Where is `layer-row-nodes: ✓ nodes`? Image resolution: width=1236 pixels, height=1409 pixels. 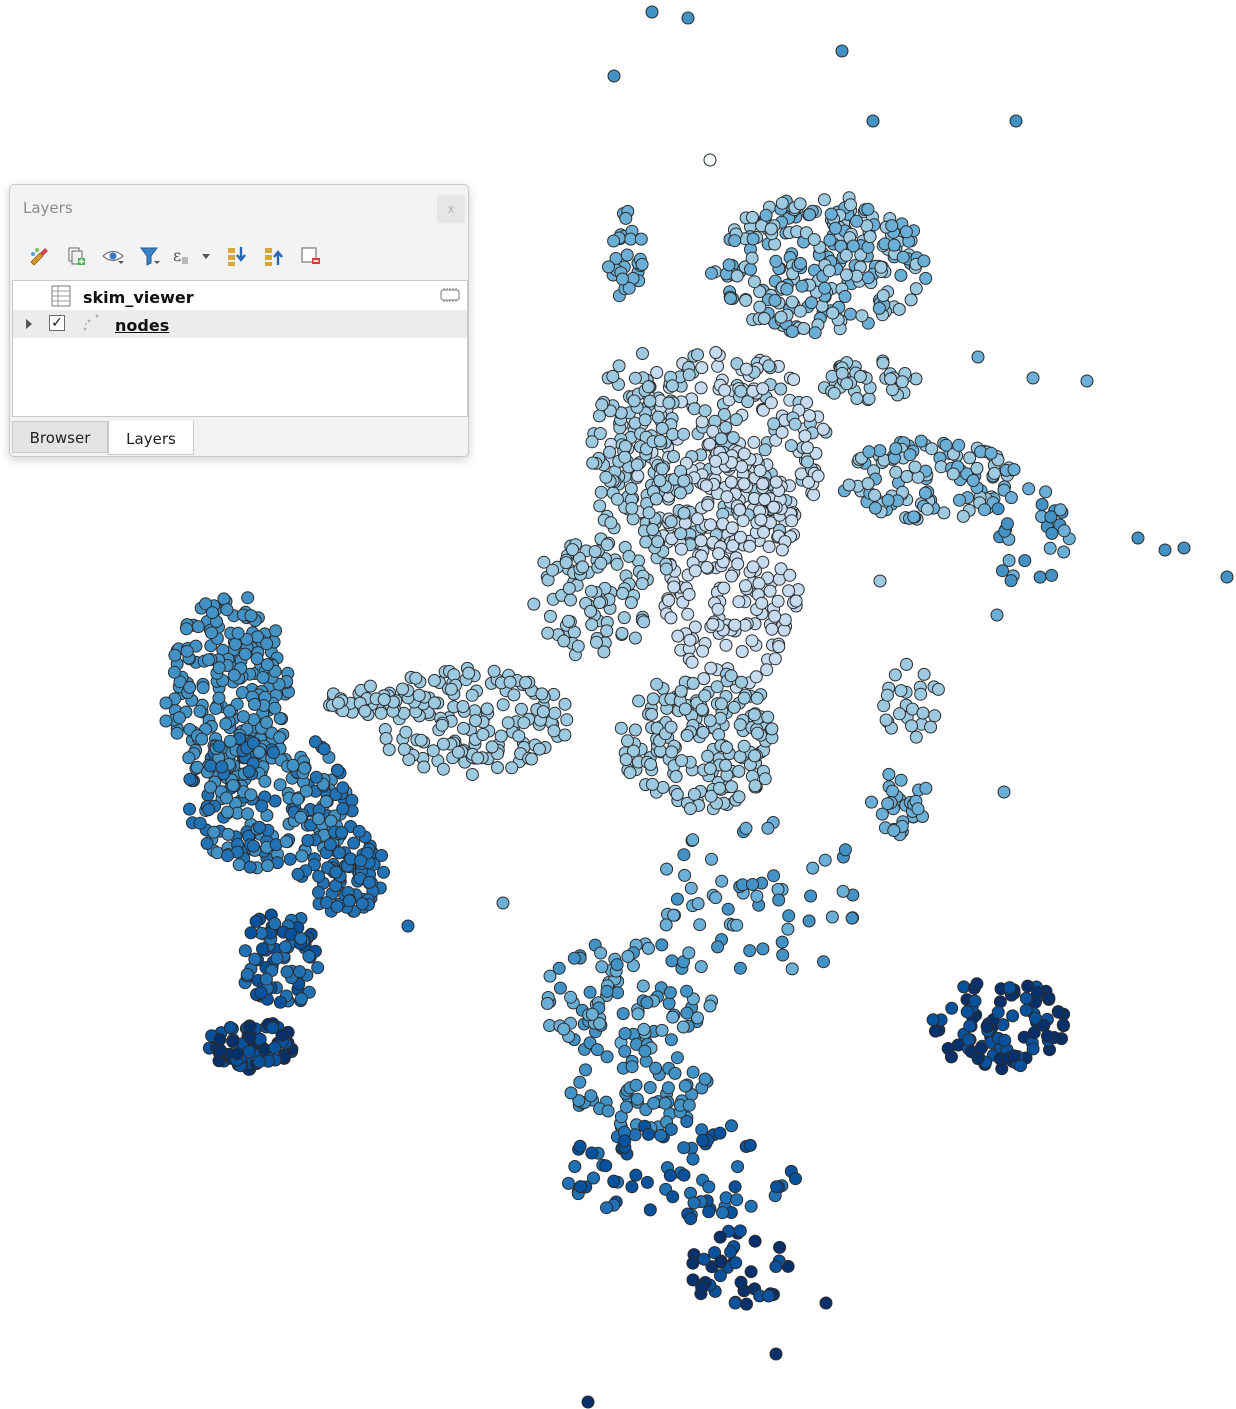 layer-row-nodes: ✓ nodes is located at coordinates (240, 324).